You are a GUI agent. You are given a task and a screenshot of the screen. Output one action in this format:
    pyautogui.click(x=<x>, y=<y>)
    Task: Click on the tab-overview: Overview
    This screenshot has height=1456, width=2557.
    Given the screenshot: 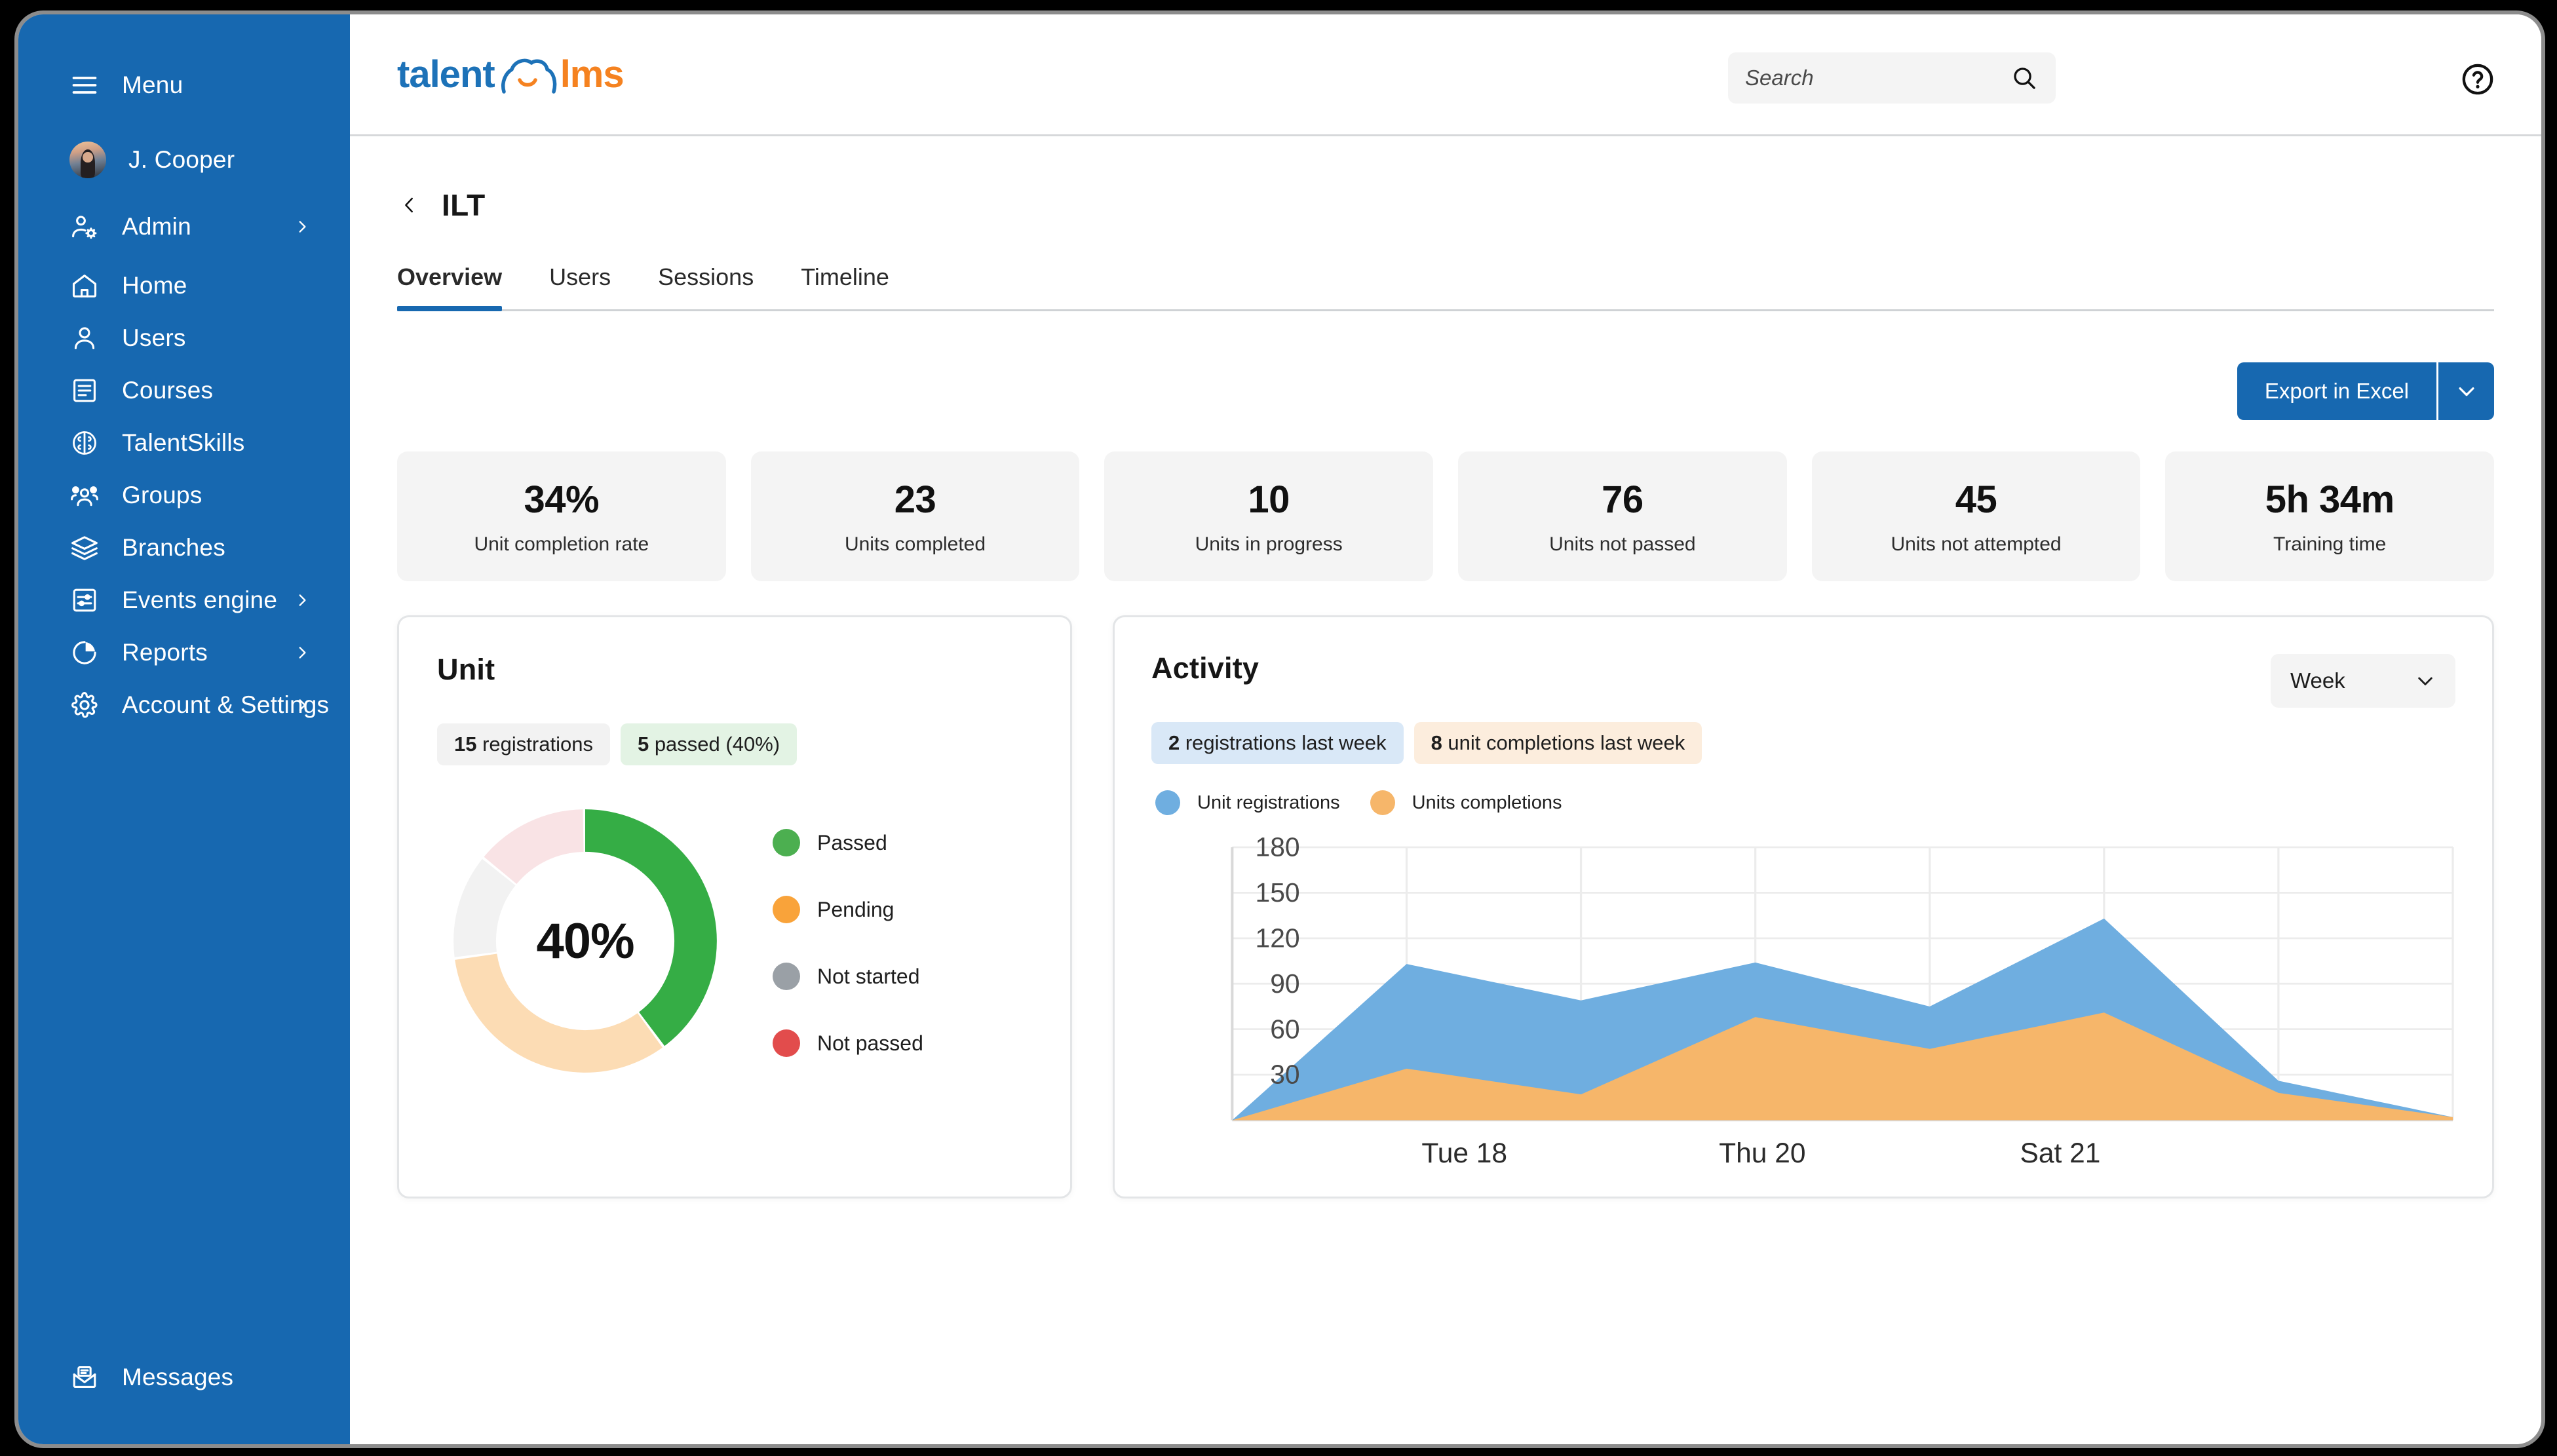 What is the action you would take?
    pyautogui.click(x=462, y=287)
    